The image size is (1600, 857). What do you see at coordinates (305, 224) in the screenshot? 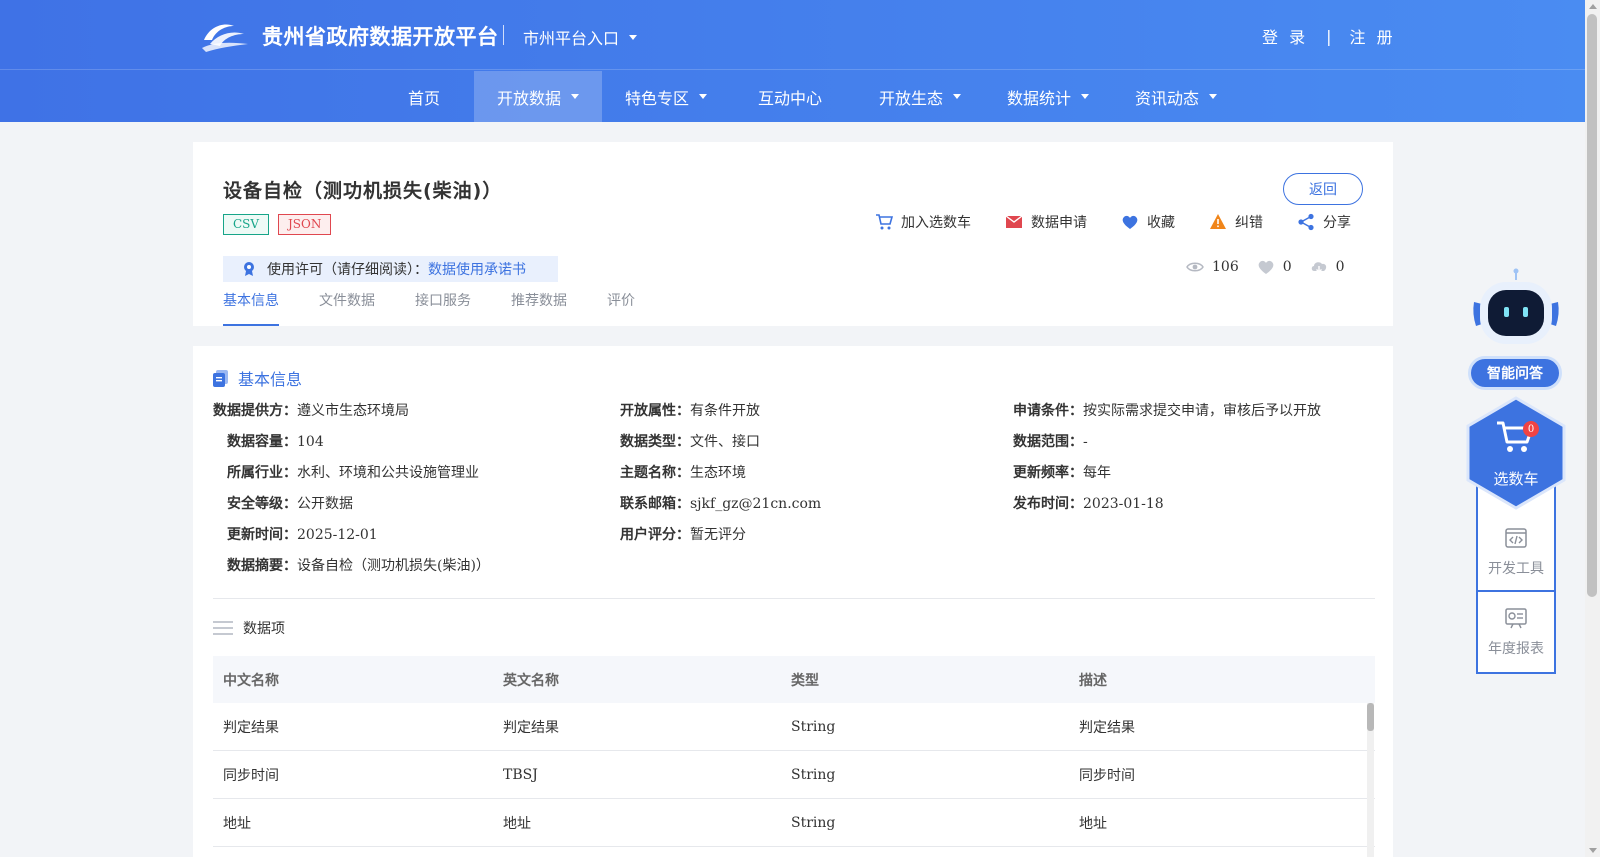
I see `format-tag-json: JSON` at bounding box center [305, 224].